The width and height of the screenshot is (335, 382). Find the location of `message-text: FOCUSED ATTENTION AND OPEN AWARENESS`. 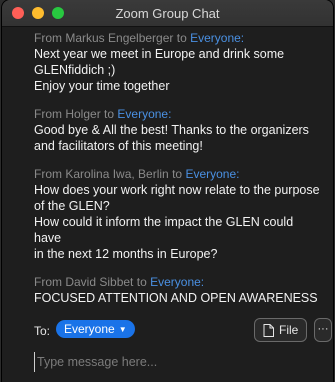

message-text: FOCUSED ATTENTION AND OPEN AWARENESS is located at coordinates (176, 298).